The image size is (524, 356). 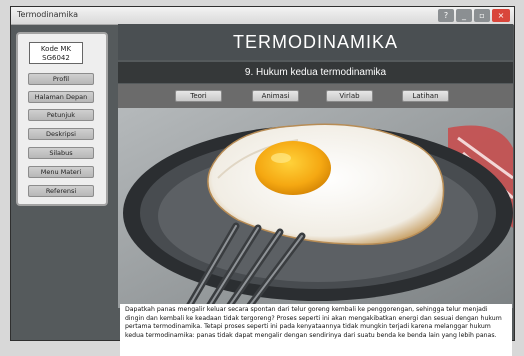 I want to click on course-code-value: SG6042, so click(x=56, y=58).